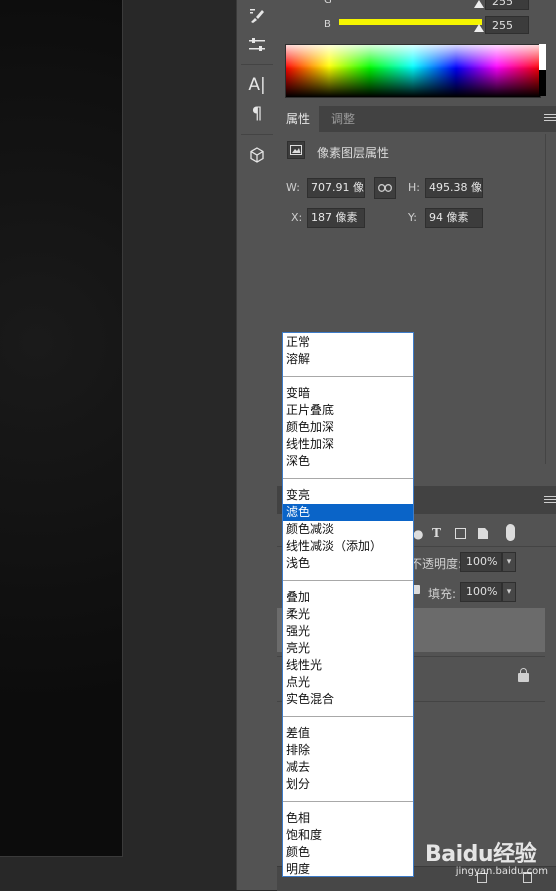 Image resolution: width=556 pixels, height=891 pixels. Describe the element at coordinates (257, 16) in the screenshot. I see `brush-icon` at that location.